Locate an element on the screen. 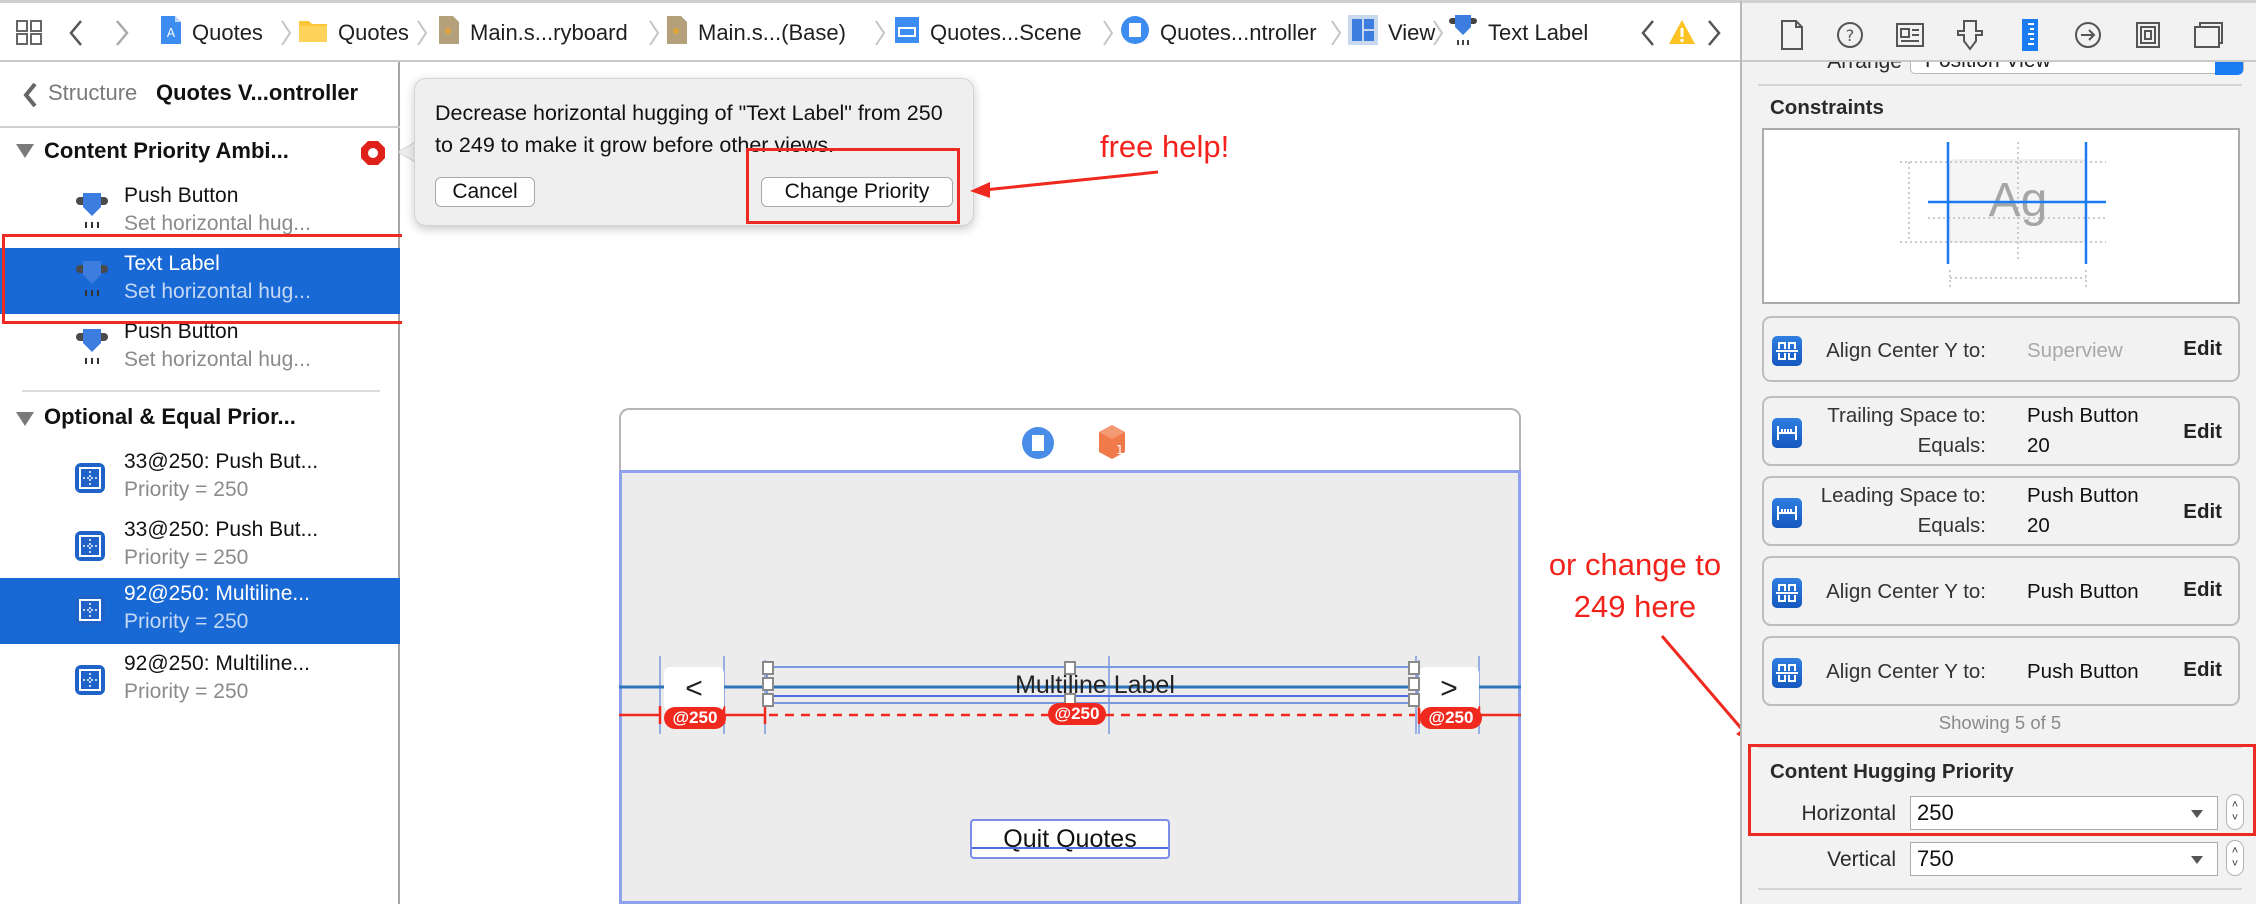 The width and height of the screenshot is (2256, 904). previous-issue-icon is located at coordinates (1648, 33).